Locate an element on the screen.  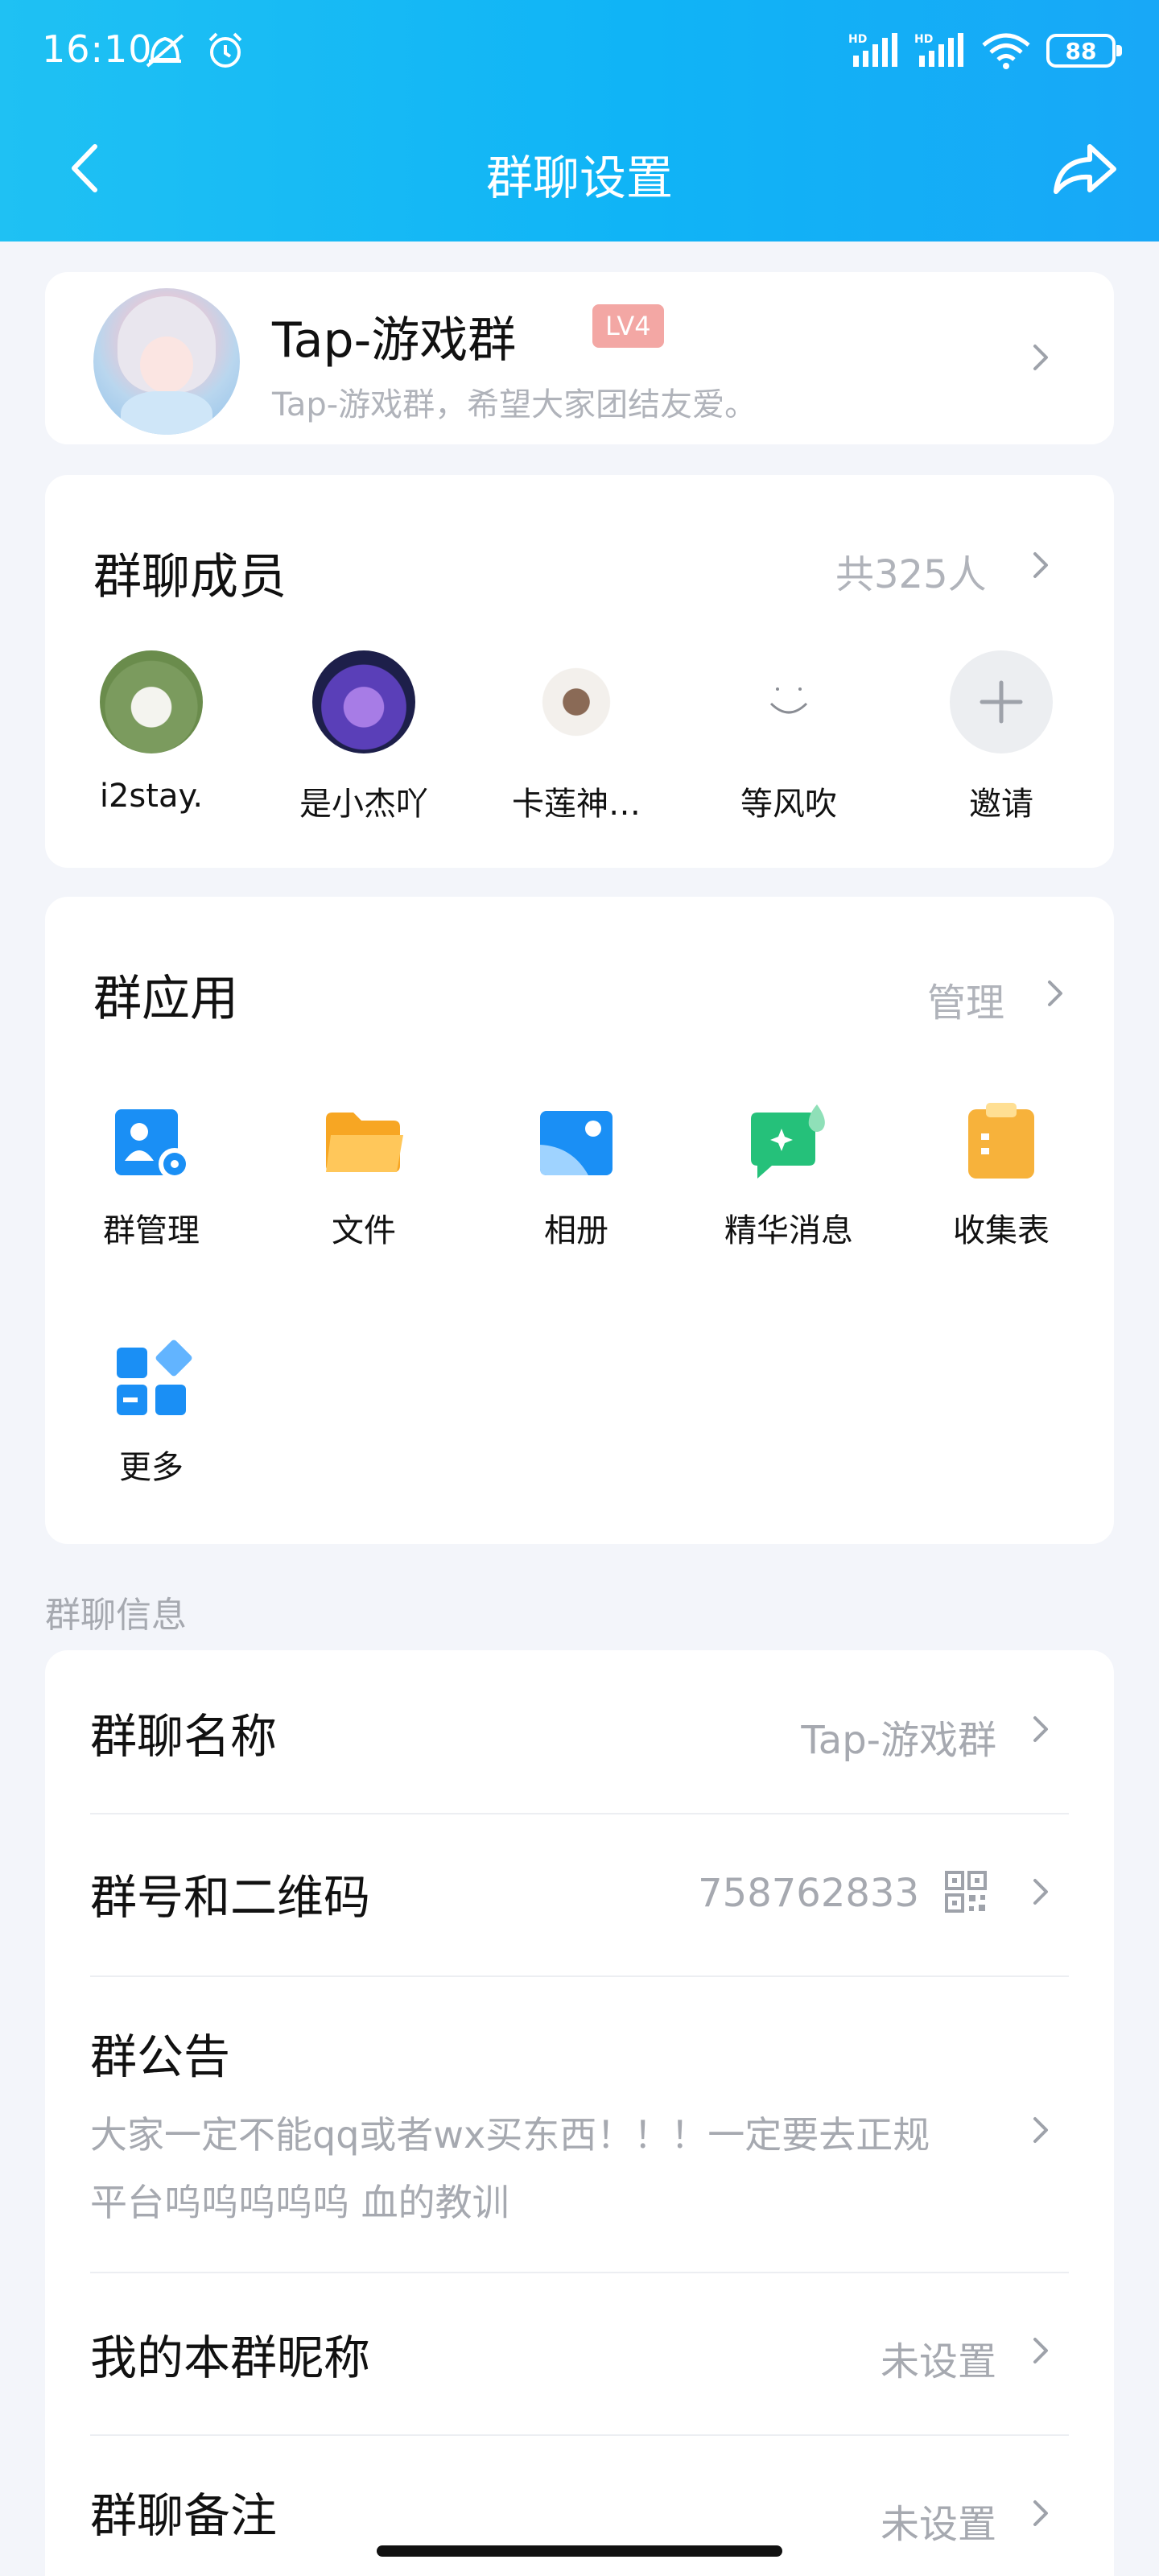
app-collection-form: 收集表 is located at coordinates (1002, 1174).